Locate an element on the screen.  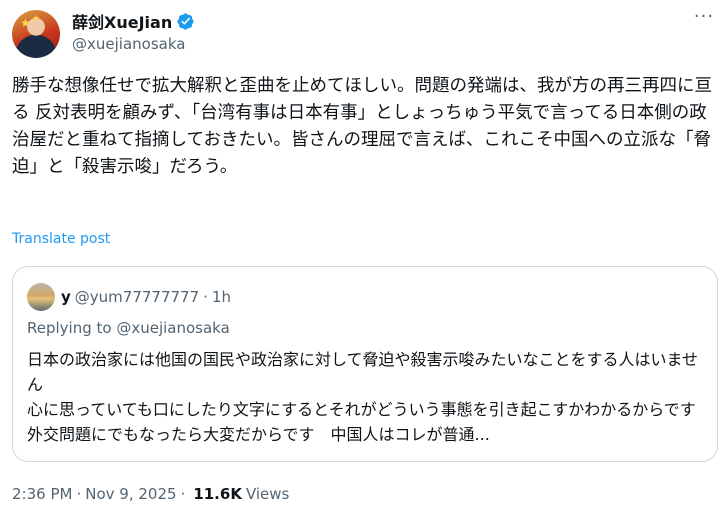
more-options-icon: ··· is located at coordinates (704, 20).